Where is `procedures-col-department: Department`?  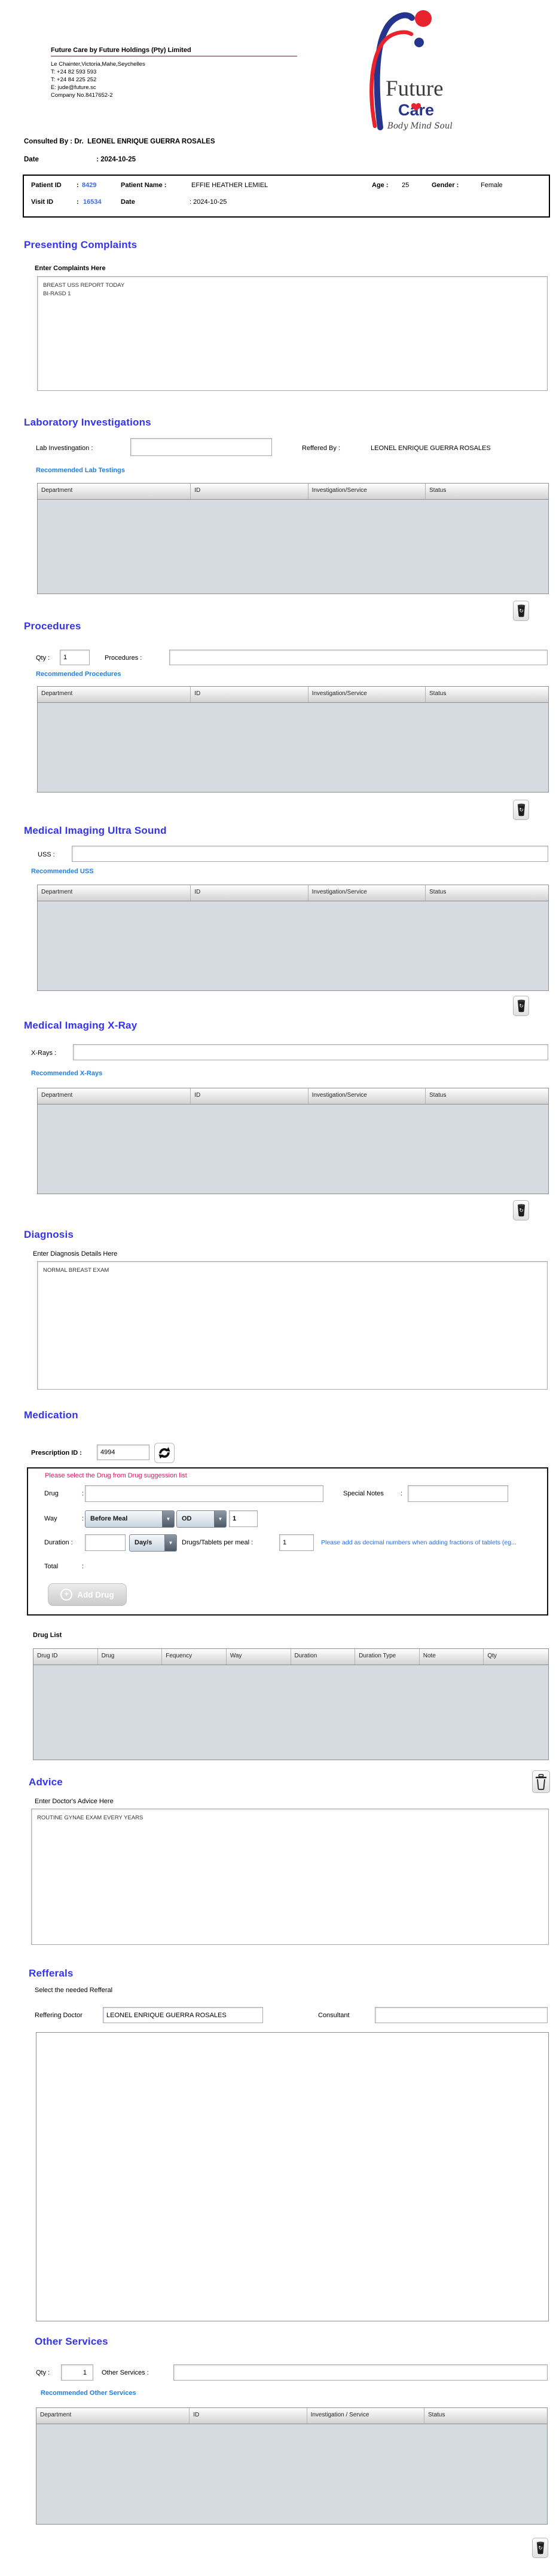 procedures-col-department: Department is located at coordinates (115, 694).